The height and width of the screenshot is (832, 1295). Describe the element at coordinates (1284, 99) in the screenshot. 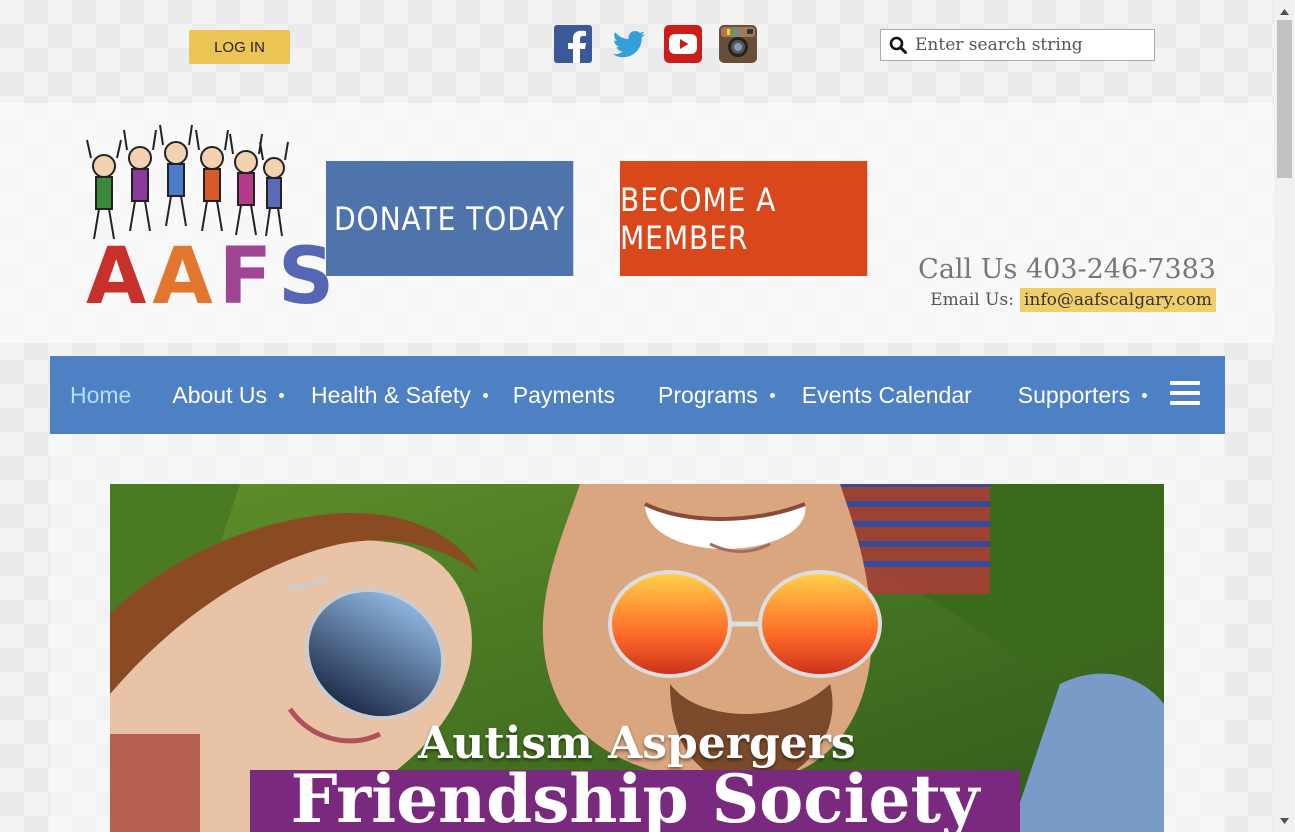

I see `scrollbar-thumb` at that location.